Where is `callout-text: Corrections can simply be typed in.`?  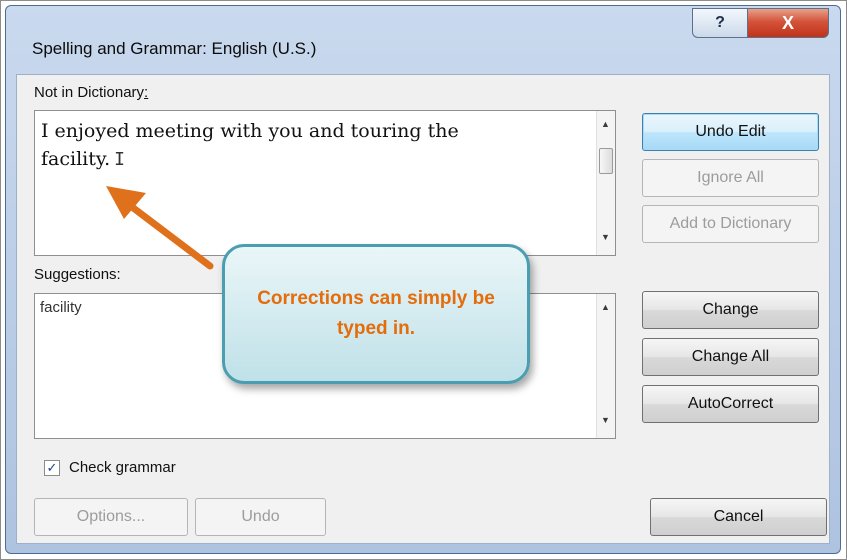 callout-text: Corrections can simply be typed in. is located at coordinates (376, 313).